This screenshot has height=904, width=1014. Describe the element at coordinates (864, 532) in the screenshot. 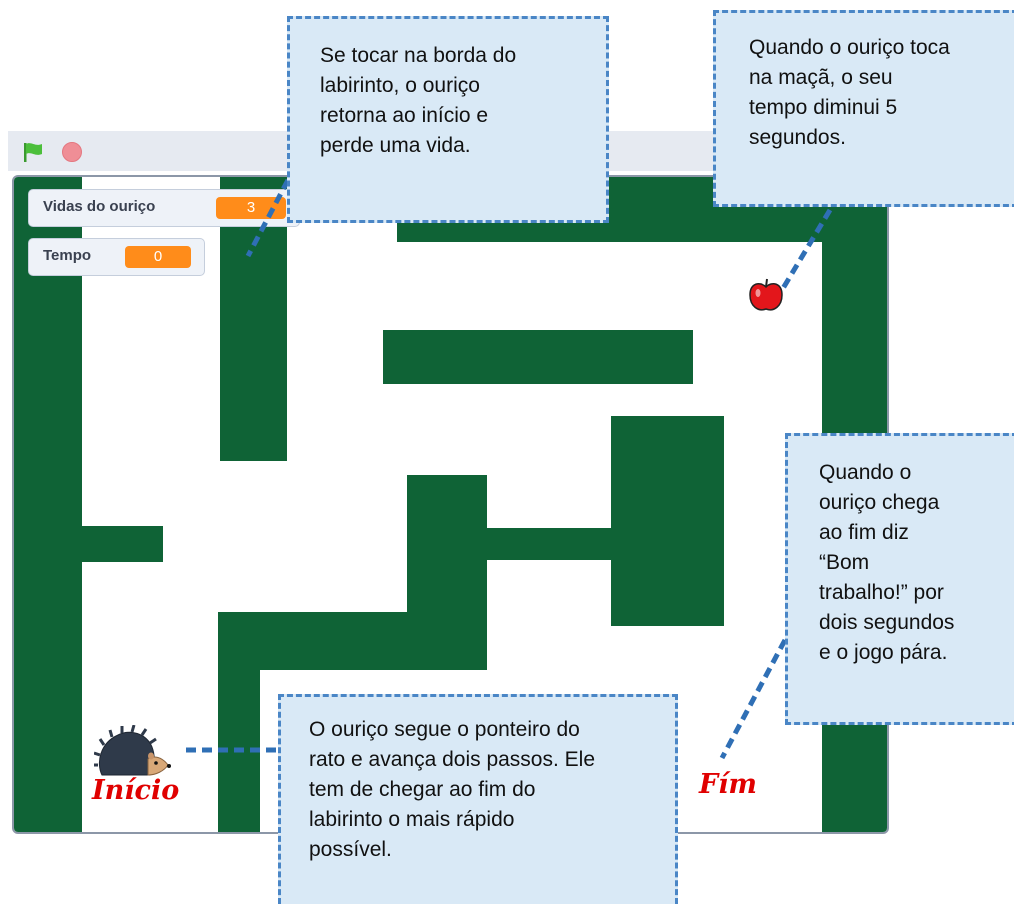

I see `callout-line: ao fim diz` at that location.